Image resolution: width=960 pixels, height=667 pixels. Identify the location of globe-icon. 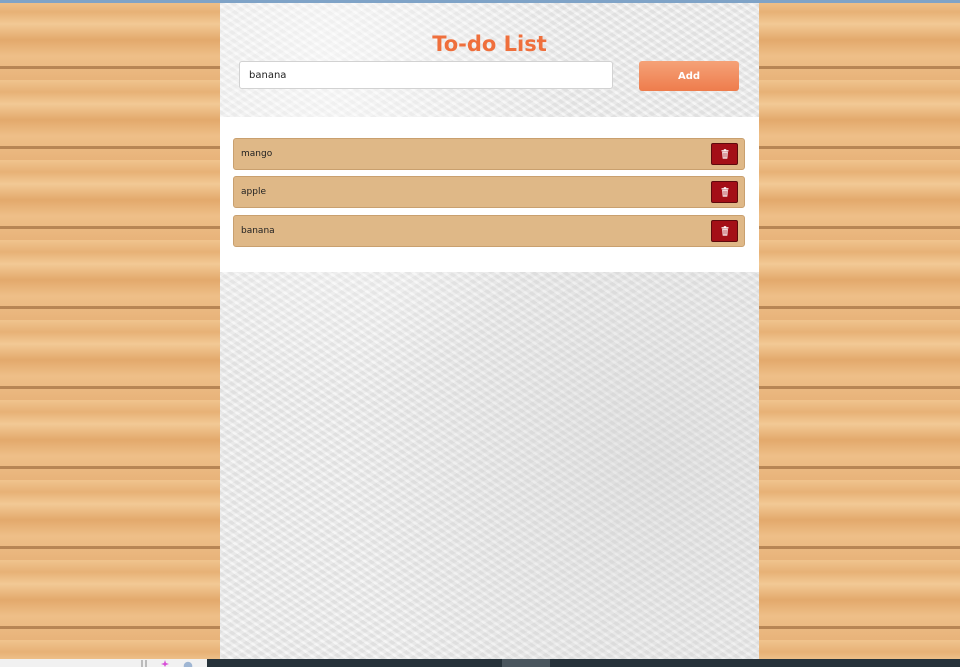
(188, 663).